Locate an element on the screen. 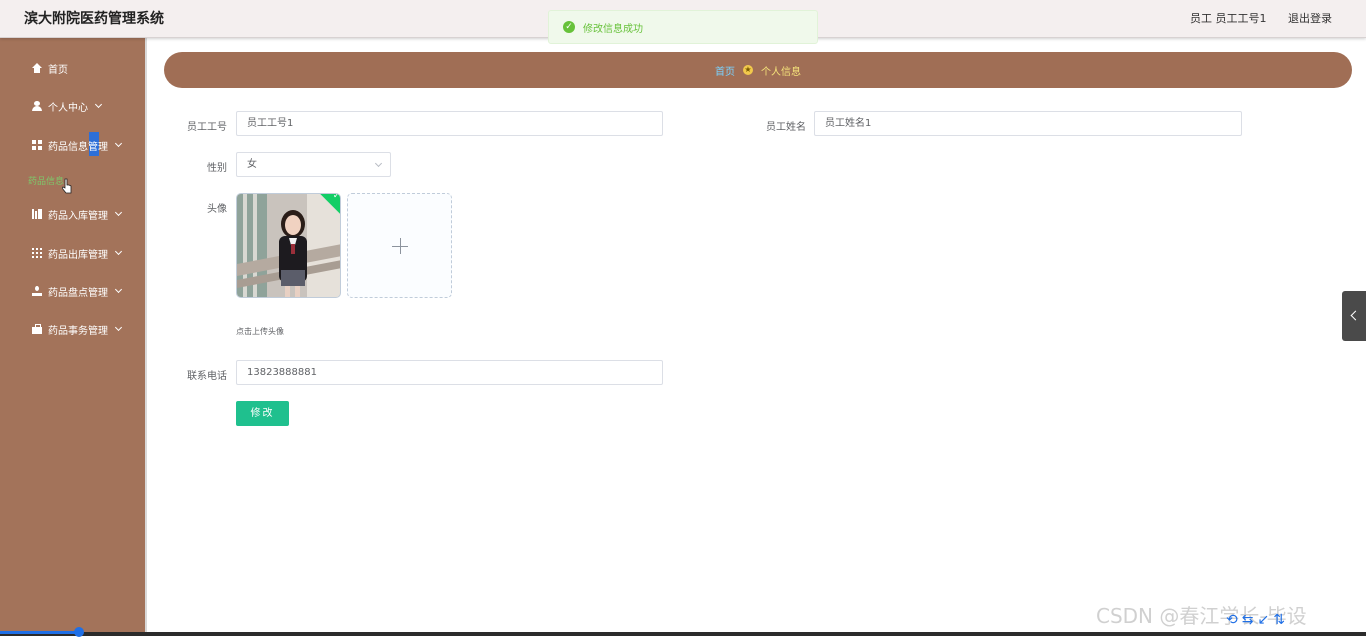 This screenshot has height=637, width=1366. breadcrumb-home-link: 首页 is located at coordinates (725, 70).